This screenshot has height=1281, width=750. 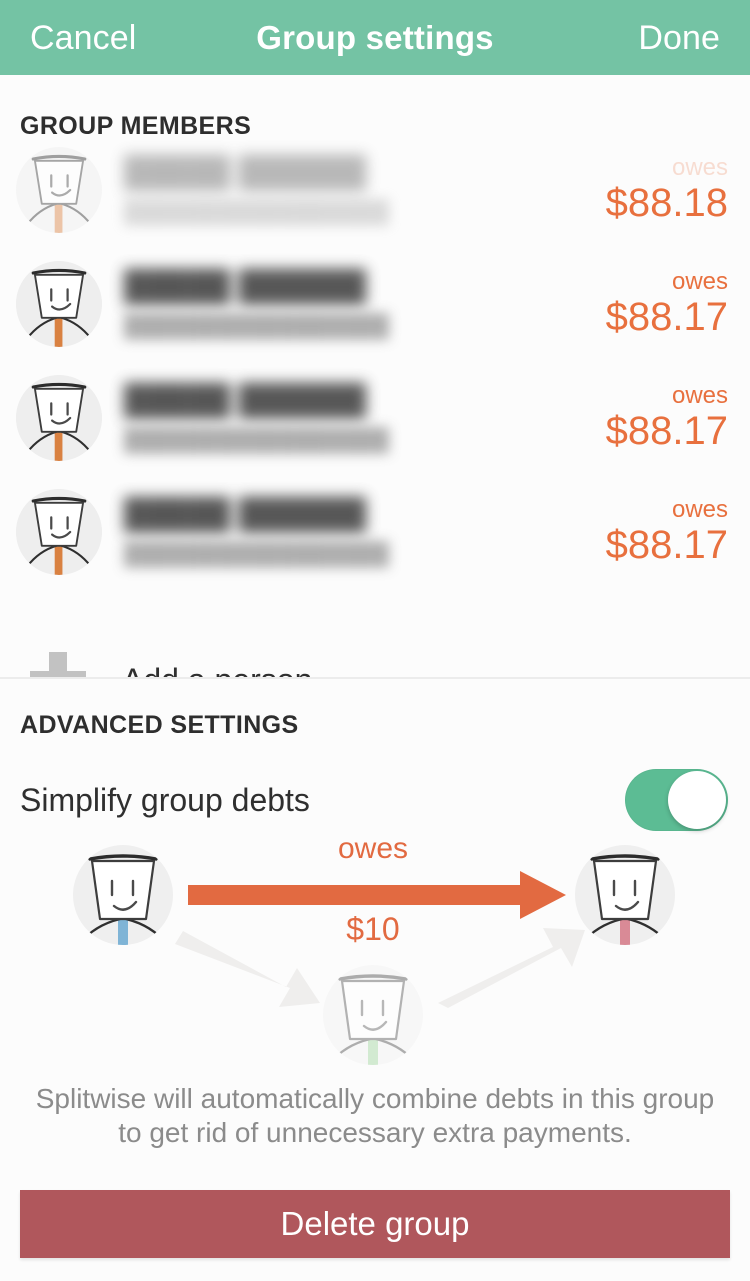 What do you see at coordinates (83, 38) in the screenshot?
I see `cancel-button: Cancel` at bounding box center [83, 38].